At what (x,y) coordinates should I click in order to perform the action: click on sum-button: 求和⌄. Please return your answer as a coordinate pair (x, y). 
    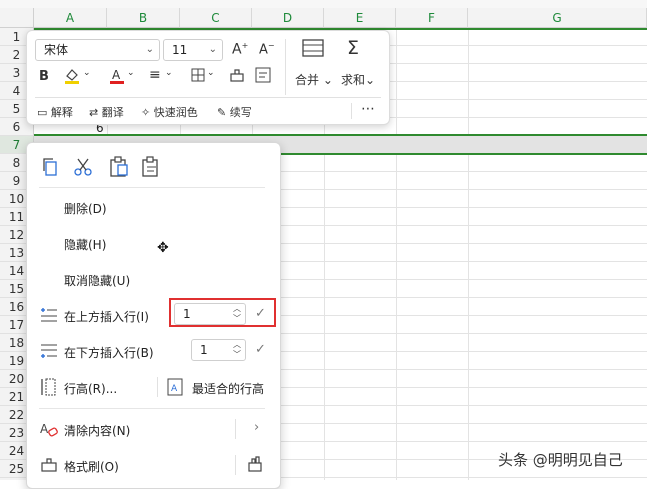
    Looking at the image, I should click on (358, 79).